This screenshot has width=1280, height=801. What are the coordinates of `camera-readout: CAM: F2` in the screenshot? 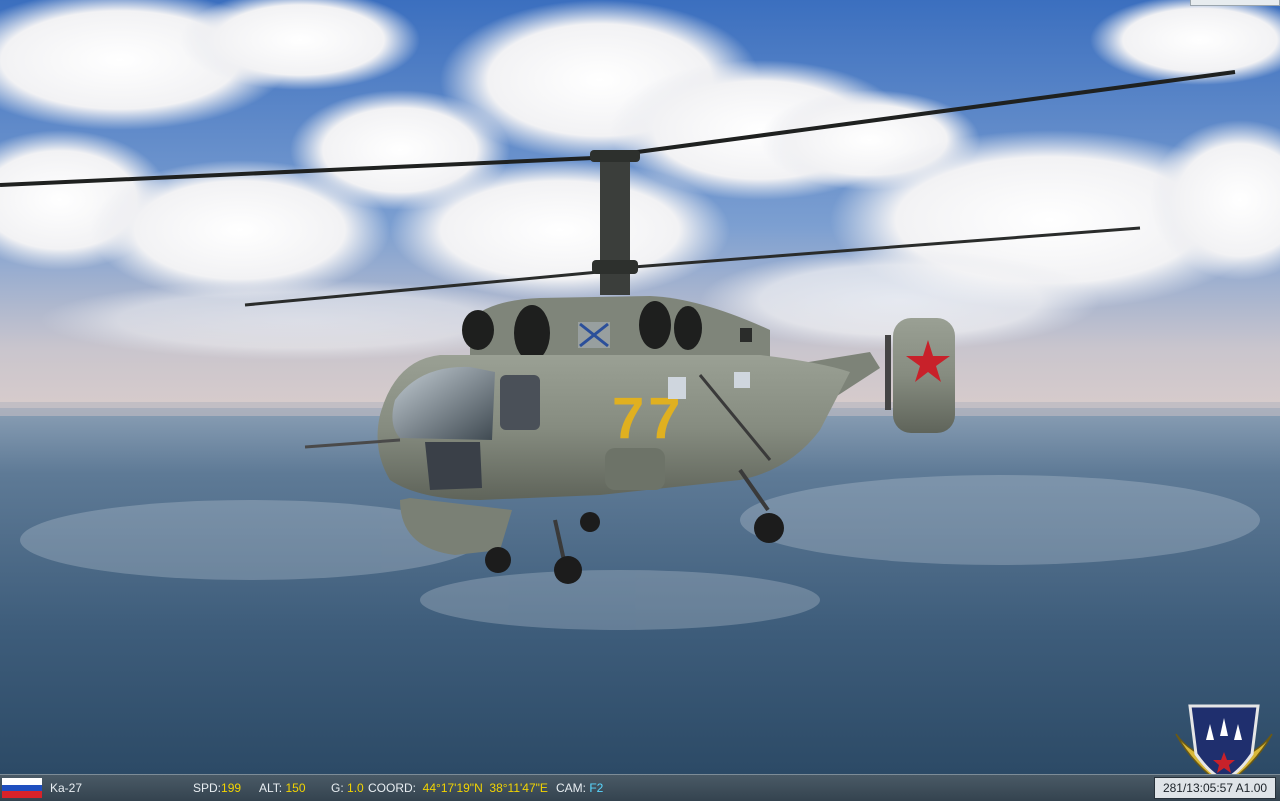 It's located at (580, 788).